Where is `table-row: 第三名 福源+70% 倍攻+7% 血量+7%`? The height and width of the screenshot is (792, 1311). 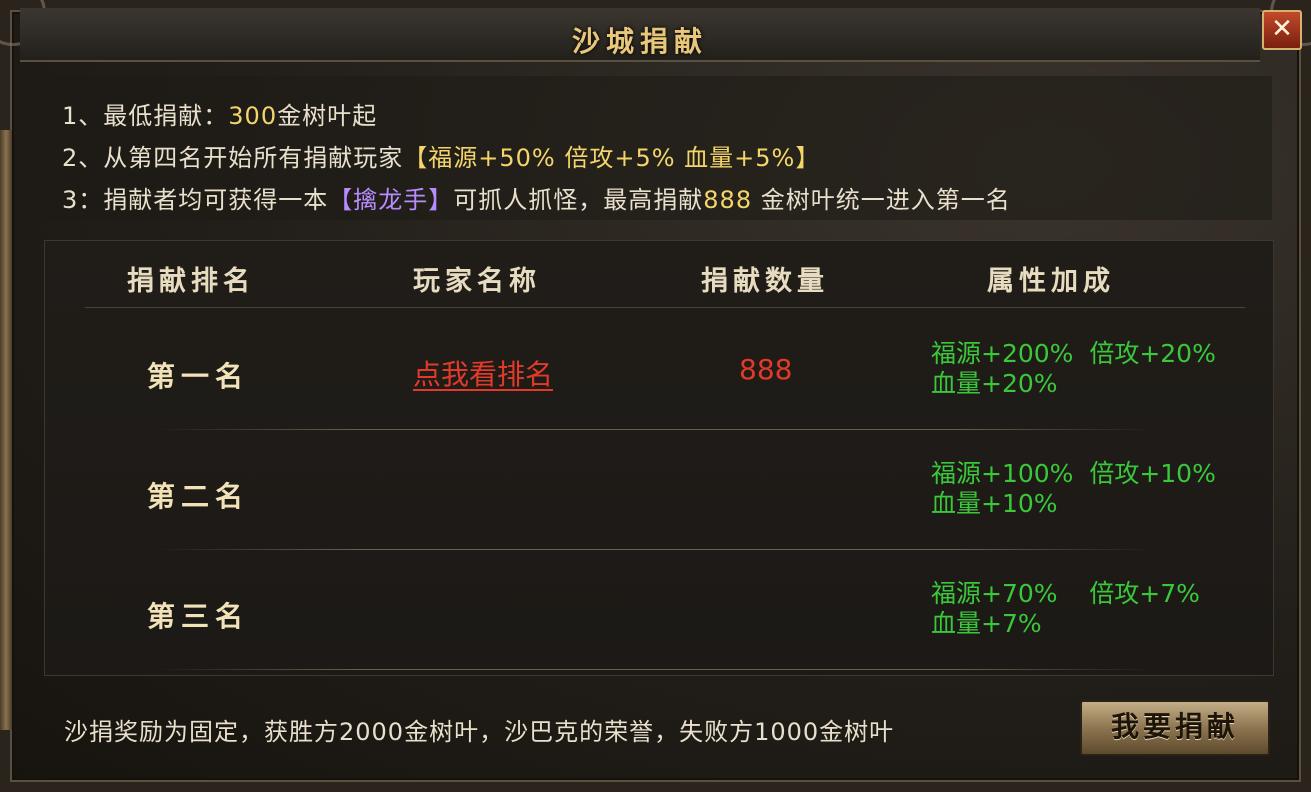
table-row: 第三名 福源+70% 倍攻+7% 血量+7% is located at coordinates (659, 609).